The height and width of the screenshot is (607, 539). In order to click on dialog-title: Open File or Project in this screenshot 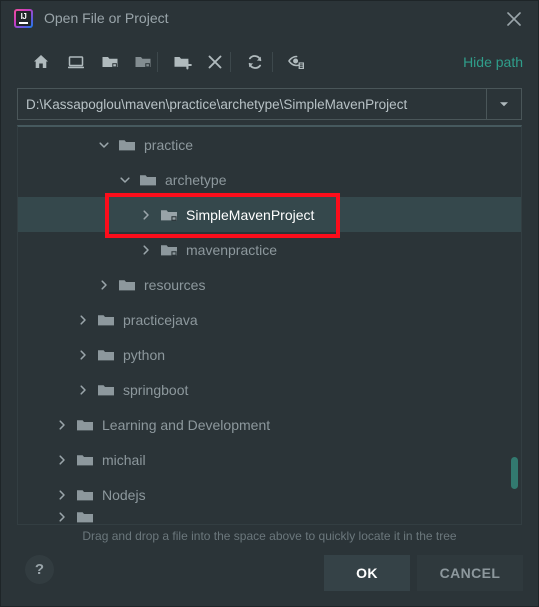, I will do `click(106, 18)`.